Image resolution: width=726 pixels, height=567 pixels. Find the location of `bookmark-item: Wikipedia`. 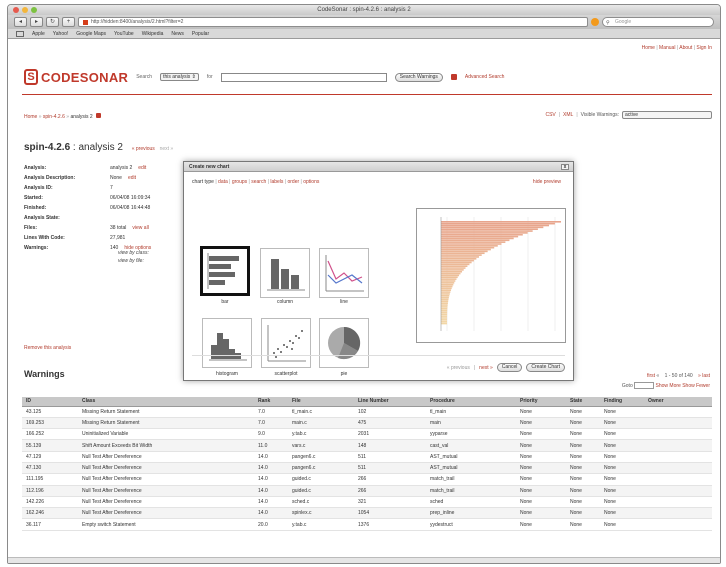

bookmark-item: Wikipedia is located at coordinates (153, 34).